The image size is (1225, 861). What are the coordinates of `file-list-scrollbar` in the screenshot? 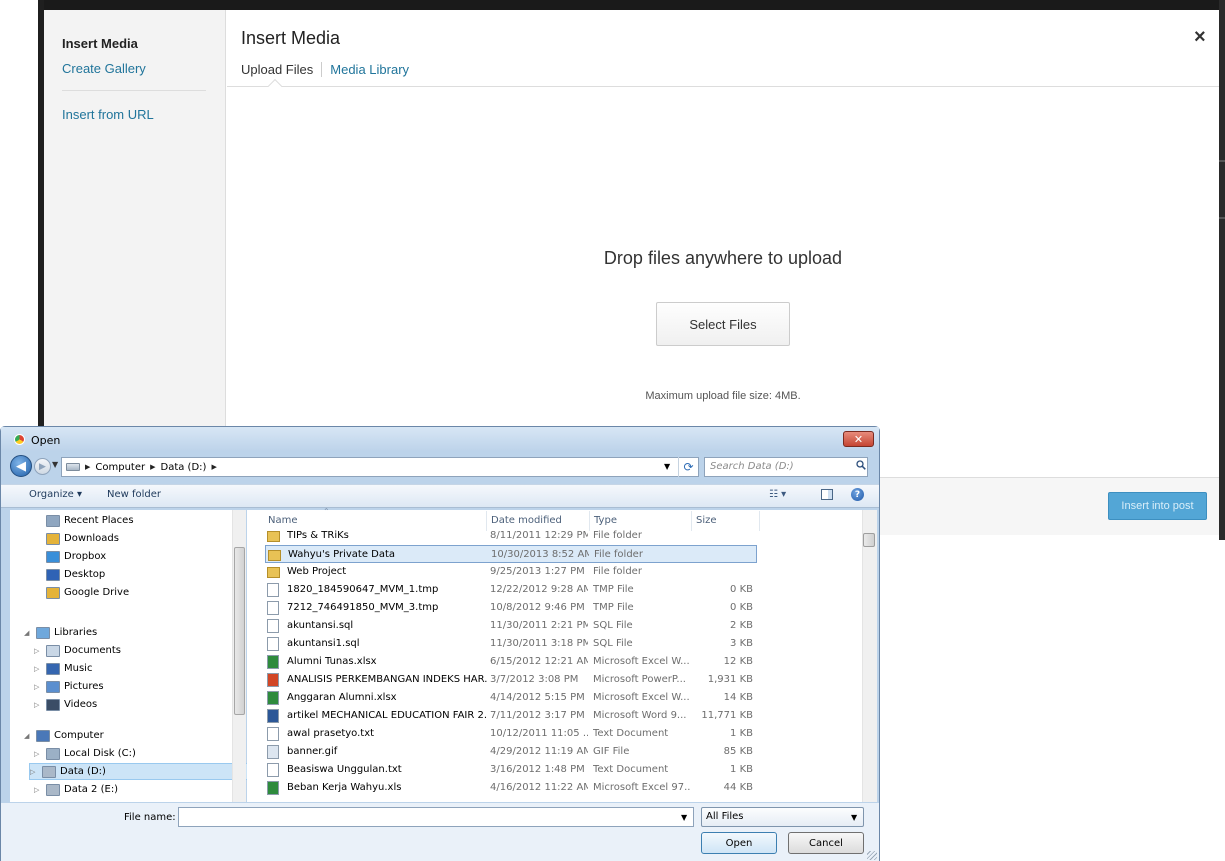 It's located at (869, 656).